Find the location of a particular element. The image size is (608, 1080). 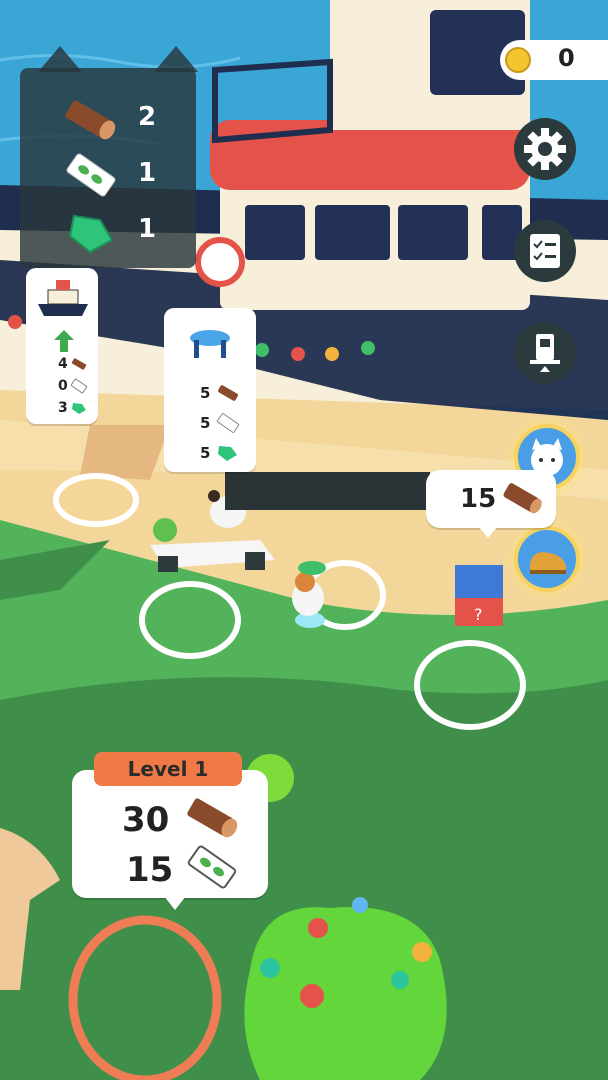

settings-button is located at coordinates (545, 149).